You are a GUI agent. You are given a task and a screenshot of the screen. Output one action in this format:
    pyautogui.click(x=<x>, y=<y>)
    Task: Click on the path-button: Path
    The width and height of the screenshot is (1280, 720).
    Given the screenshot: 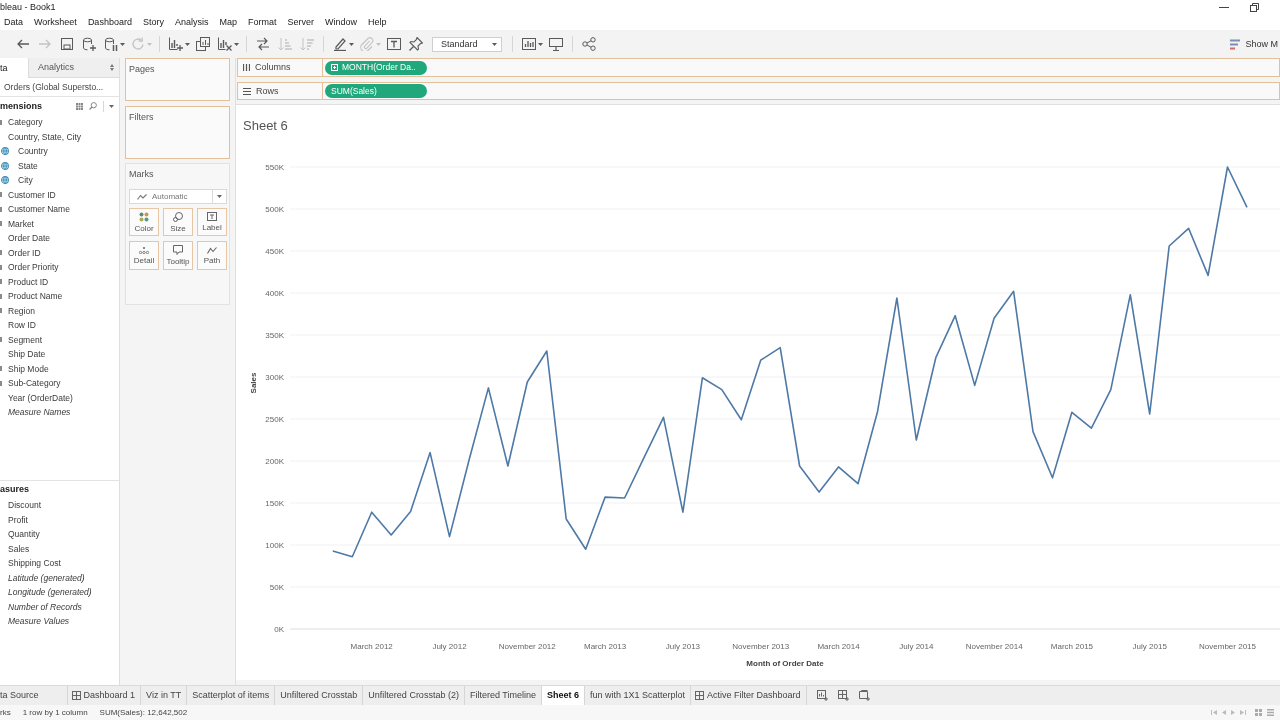 What is the action you would take?
    pyautogui.click(x=212, y=255)
    